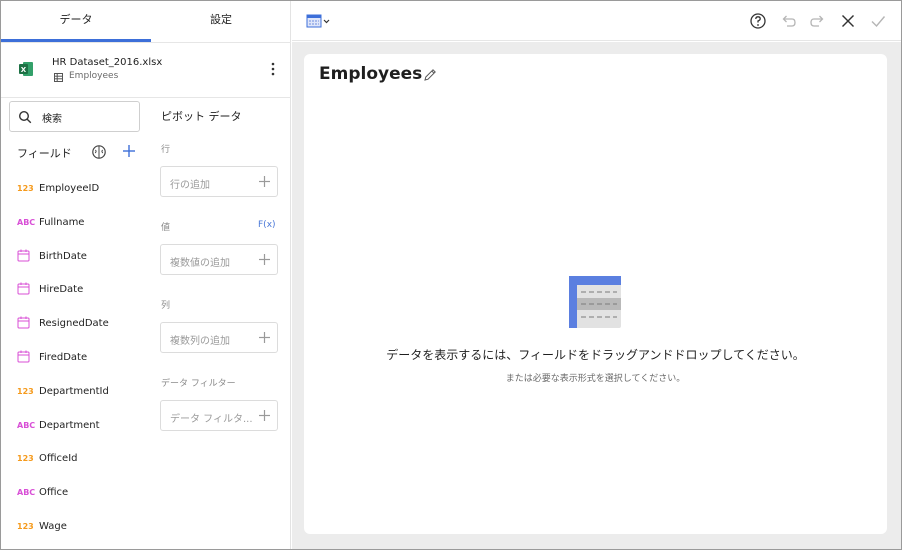 The image size is (902, 550). What do you see at coordinates (54, 493) in the screenshot?
I see `field-name: Office` at bounding box center [54, 493].